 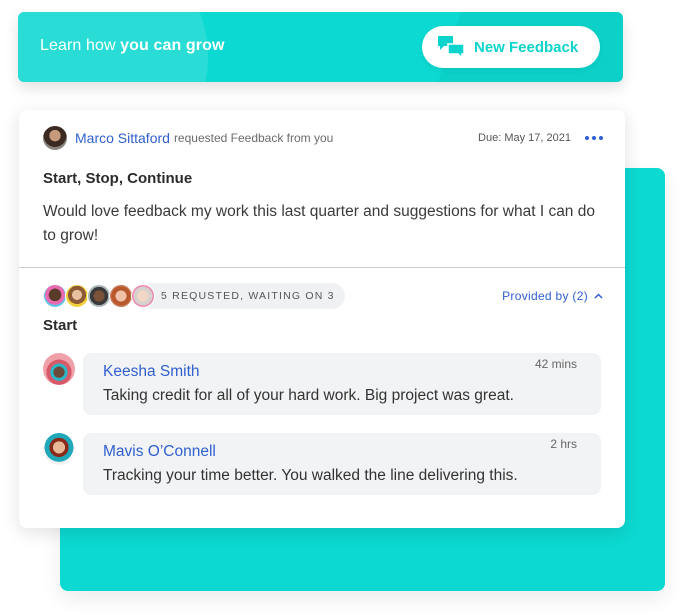 I want to click on banner-text: Learn how you can grow, so click(x=132, y=46).